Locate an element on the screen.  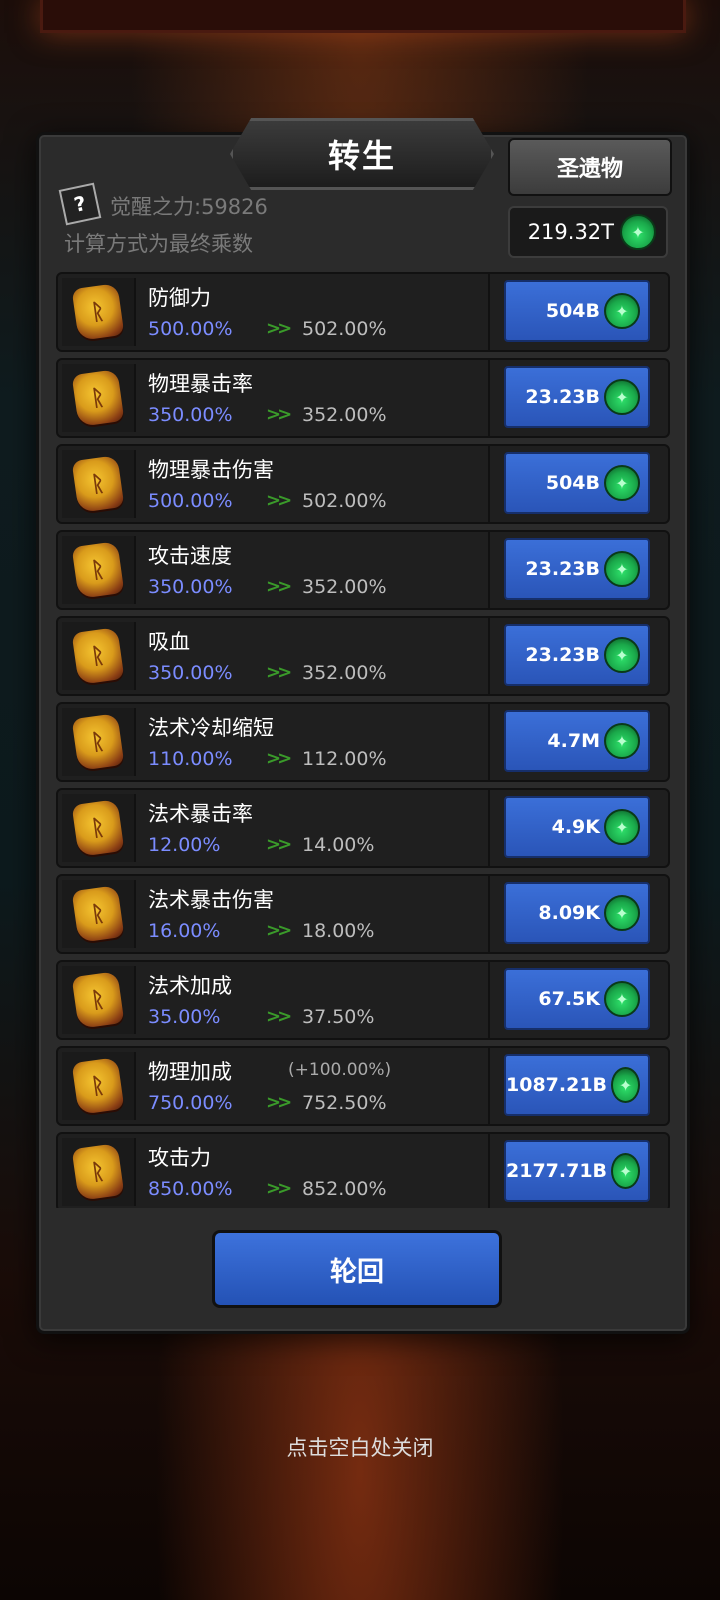
current-value: 35.00% is located at coordinates (184, 1017).